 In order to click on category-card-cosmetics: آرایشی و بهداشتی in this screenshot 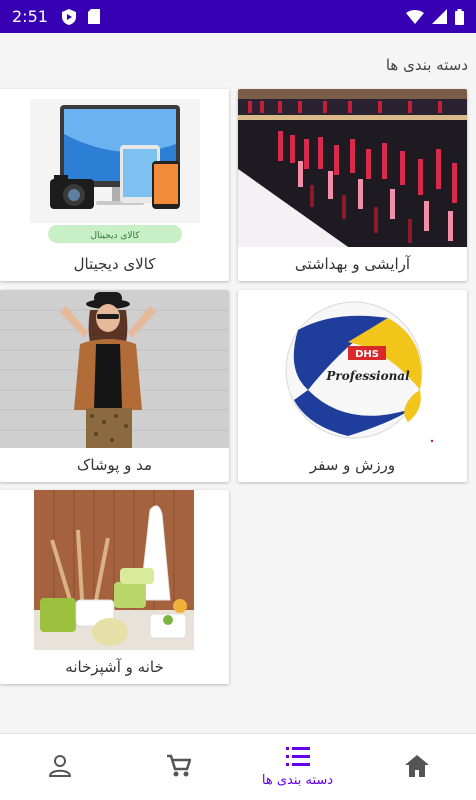, I will do `click(352, 185)`.